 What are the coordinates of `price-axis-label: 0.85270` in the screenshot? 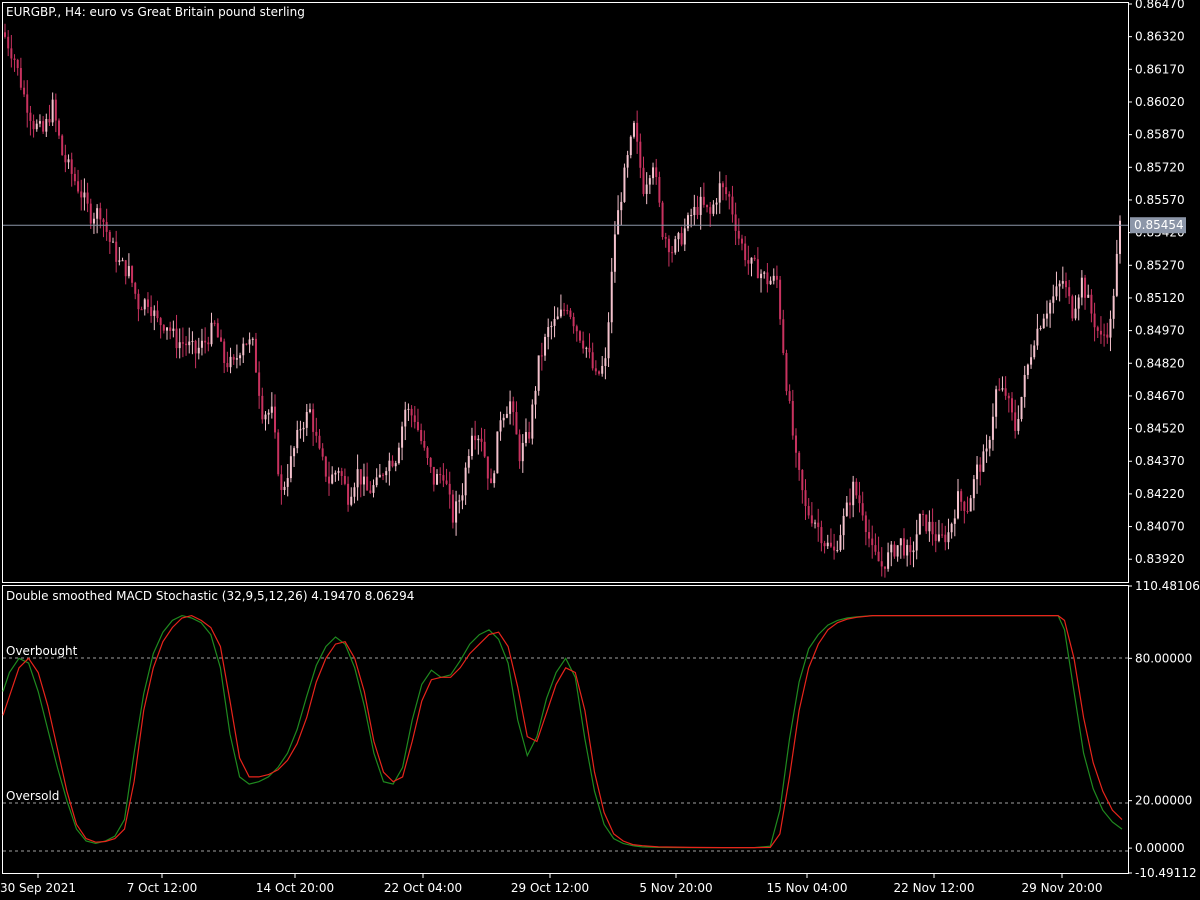 It's located at (1160, 265).